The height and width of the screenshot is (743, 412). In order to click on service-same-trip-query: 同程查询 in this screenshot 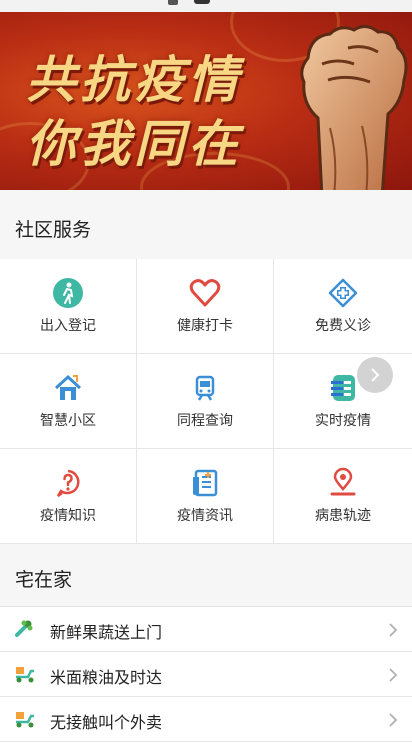, I will do `click(205, 401)`.